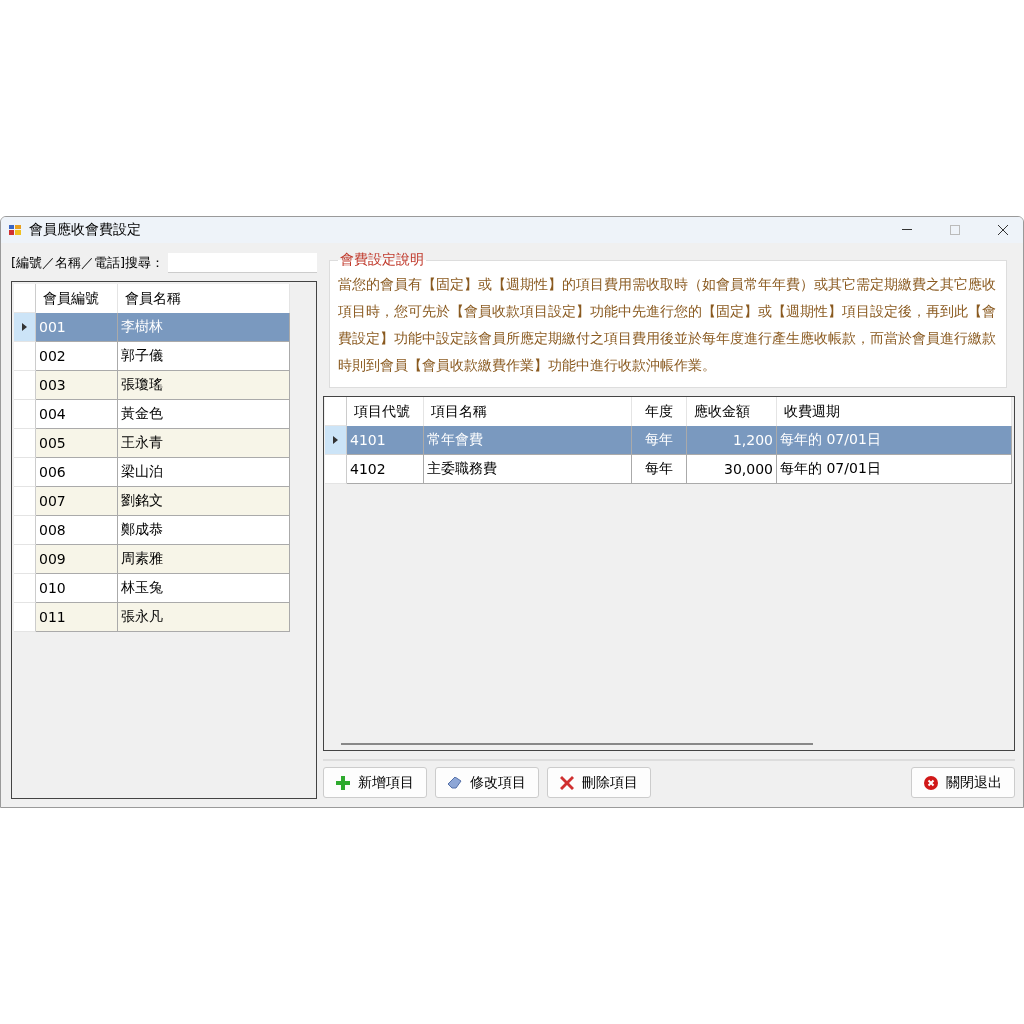 Image resolution: width=1024 pixels, height=1024 pixels. What do you see at coordinates (599, 782) in the screenshot?
I see `delete-button: 刪除項目` at bounding box center [599, 782].